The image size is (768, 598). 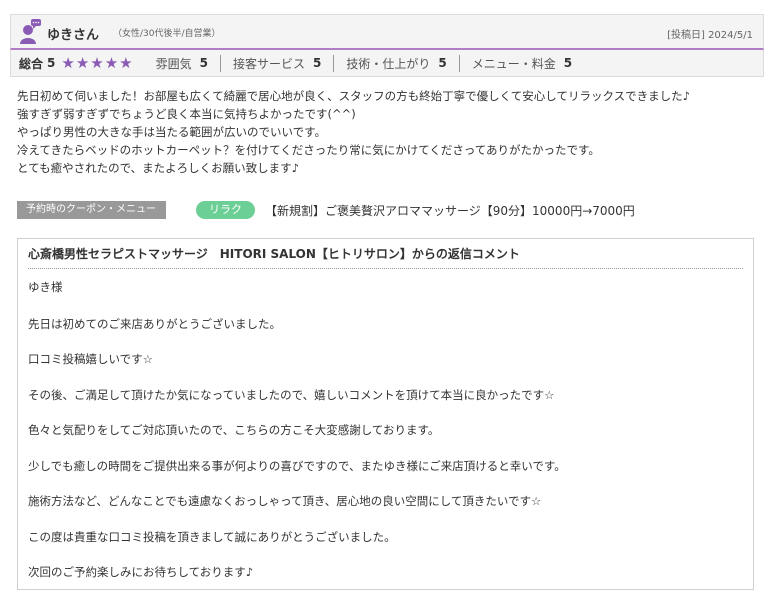 What do you see at coordinates (90, 359) in the screenshot?
I see `reply-line: 口コミ投稿嬉しいです☆` at bounding box center [90, 359].